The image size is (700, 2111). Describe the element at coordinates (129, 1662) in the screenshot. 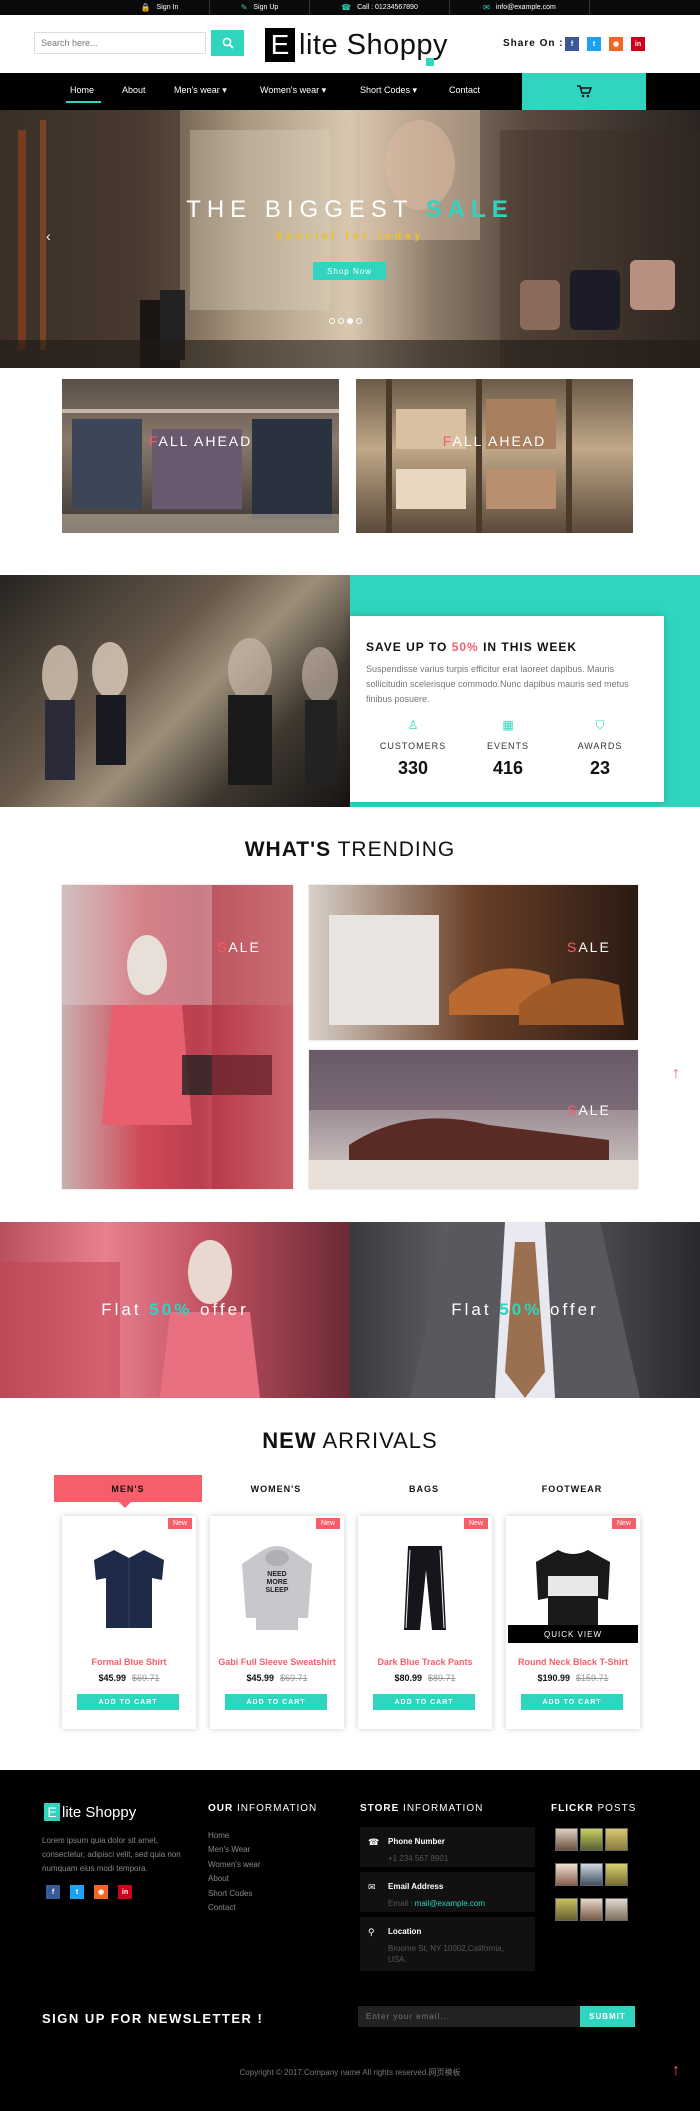

I see `product-name: Formal Blue Shirt` at that location.